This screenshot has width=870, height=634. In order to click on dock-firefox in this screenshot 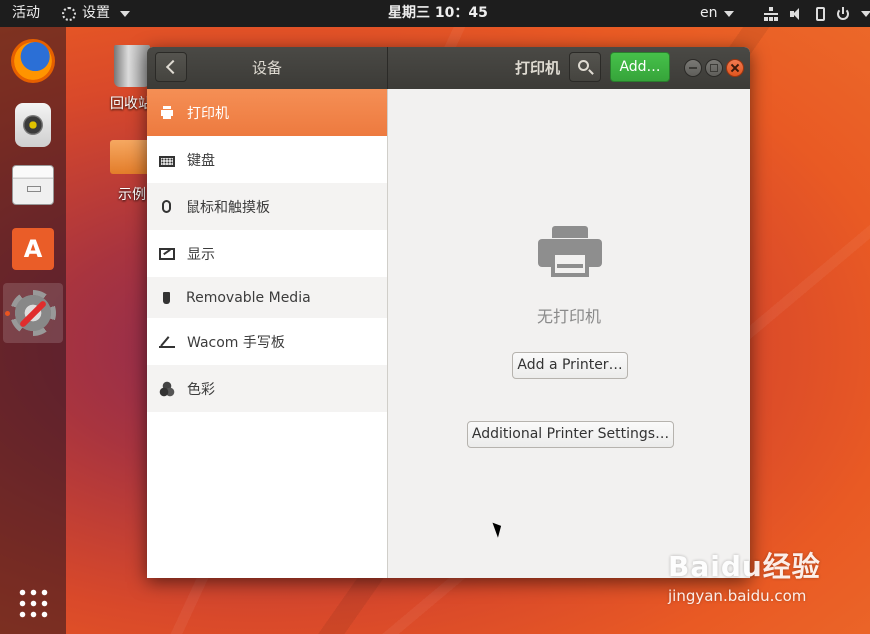, I will do `click(33, 61)`.